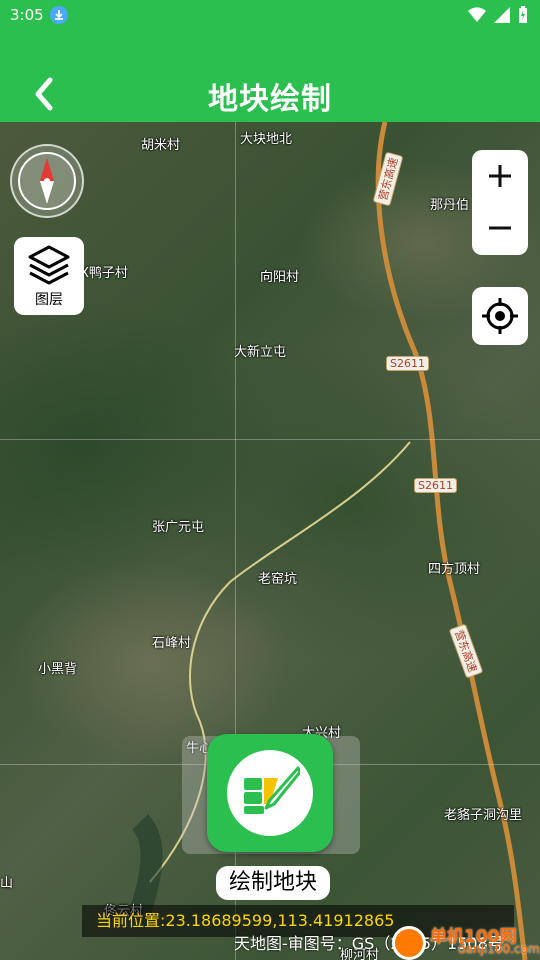 The image size is (540, 960). I want to click on place-label: 小黑背, so click(58, 669).